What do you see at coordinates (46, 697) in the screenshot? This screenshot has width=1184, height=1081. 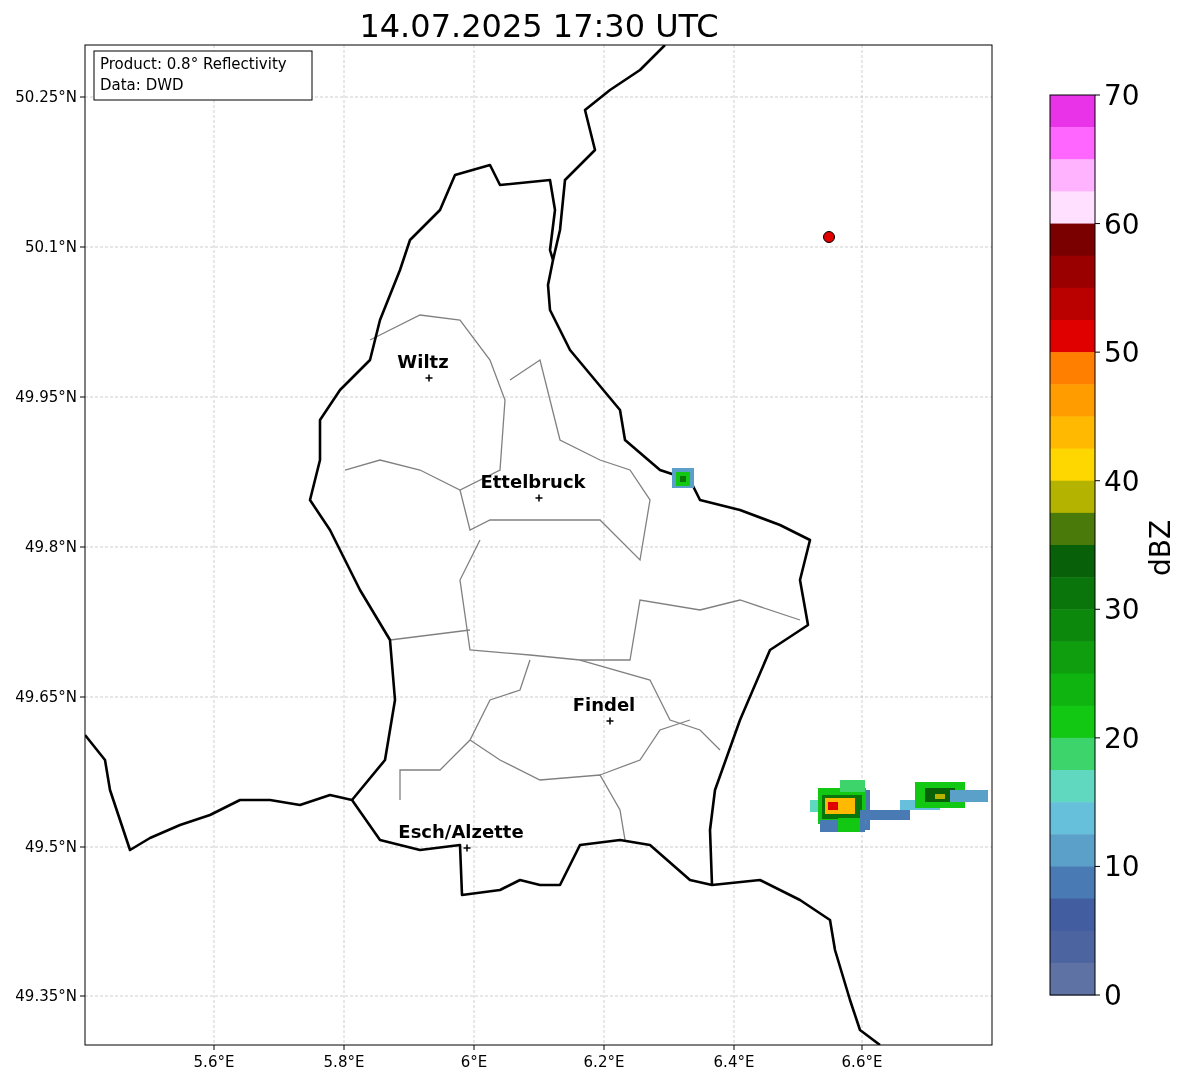 I see `y-tick-label: 49.65°N` at bounding box center [46, 697].